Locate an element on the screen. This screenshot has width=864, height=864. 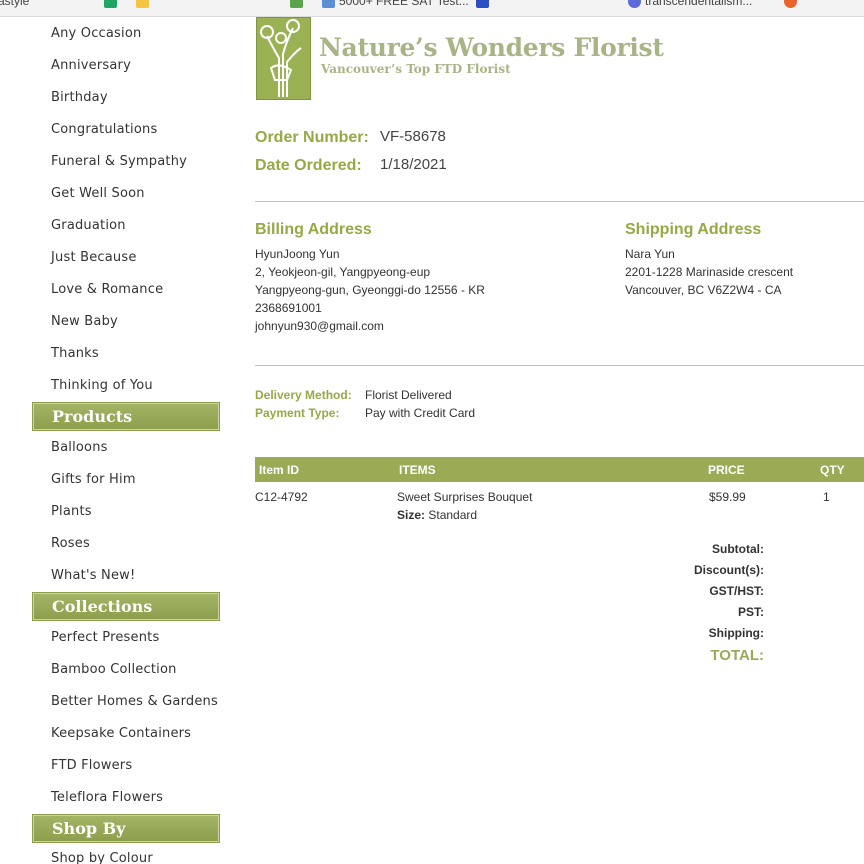
sidebar-item-teleflora-flowers: Teleflora Flowers is located at coordinates (107, 797).